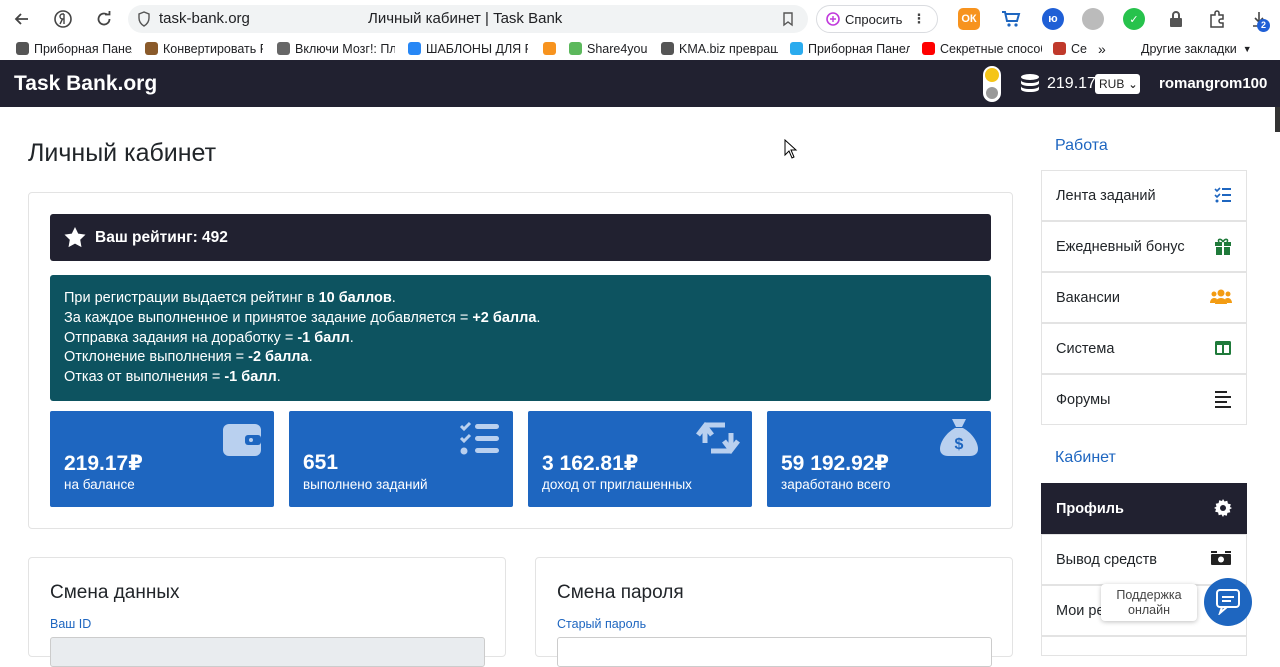  I want to click on stat-value: 59 192.92₽, so click(835, 463).